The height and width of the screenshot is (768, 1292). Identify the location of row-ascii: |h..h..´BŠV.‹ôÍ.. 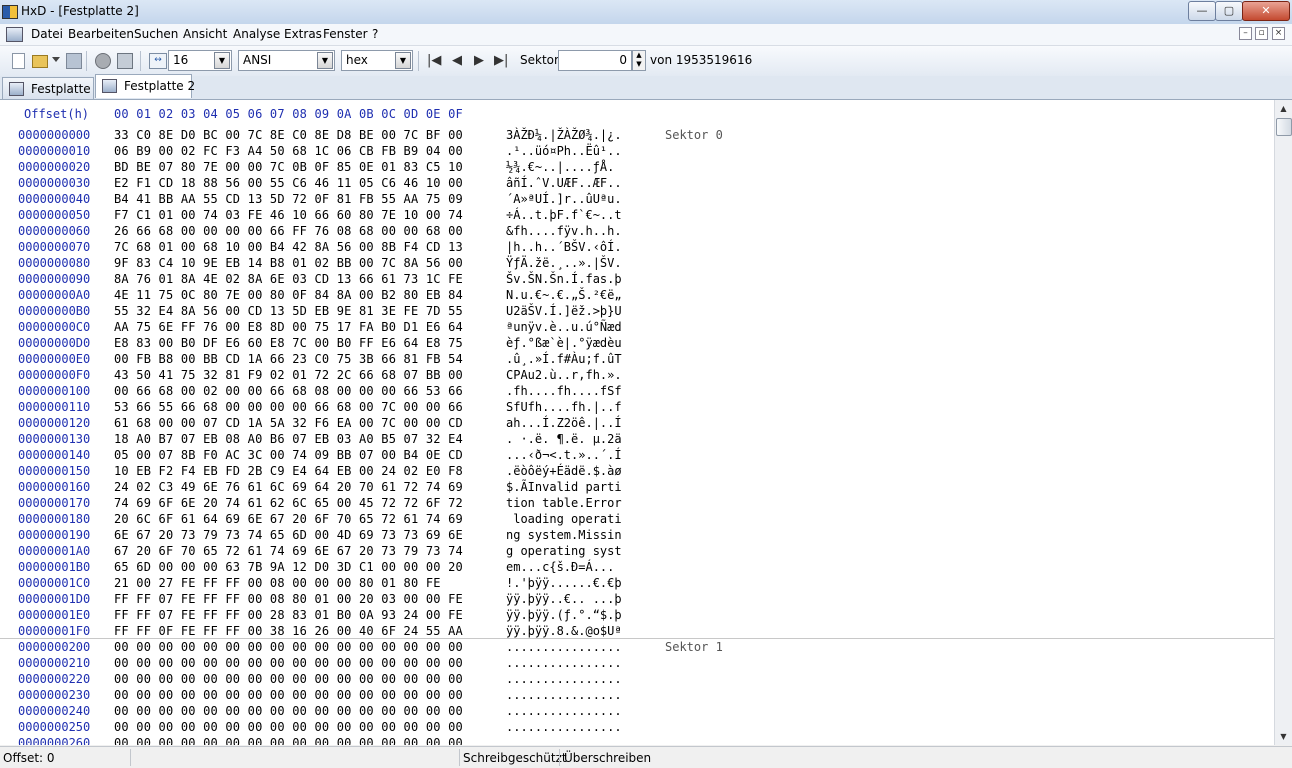
(564, 247).